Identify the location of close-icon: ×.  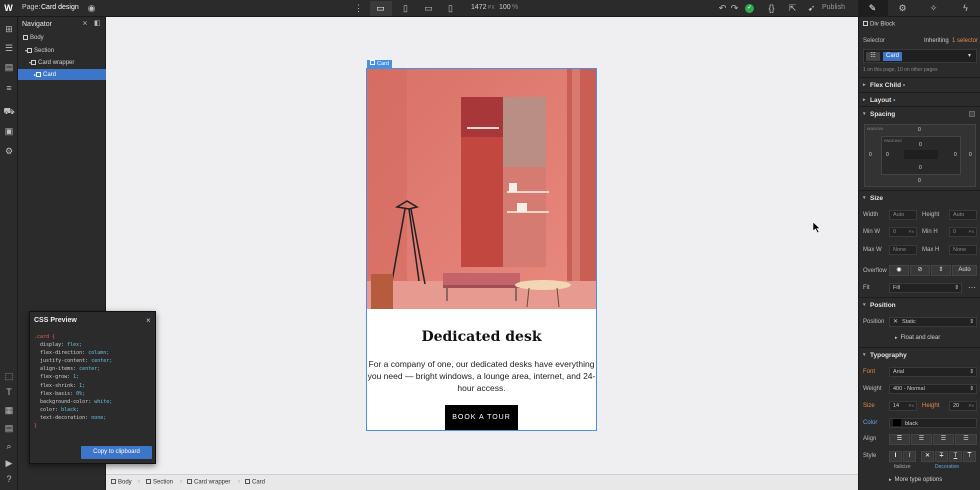
(148, 320).